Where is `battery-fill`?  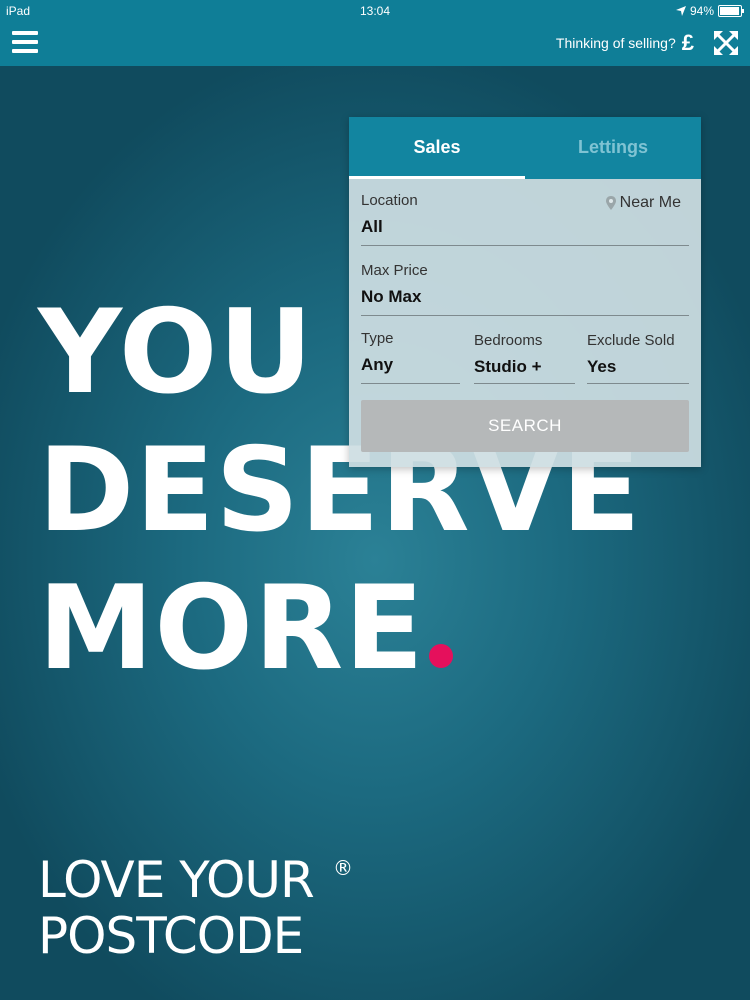 battery-fill is located at coordinates (729, 11).